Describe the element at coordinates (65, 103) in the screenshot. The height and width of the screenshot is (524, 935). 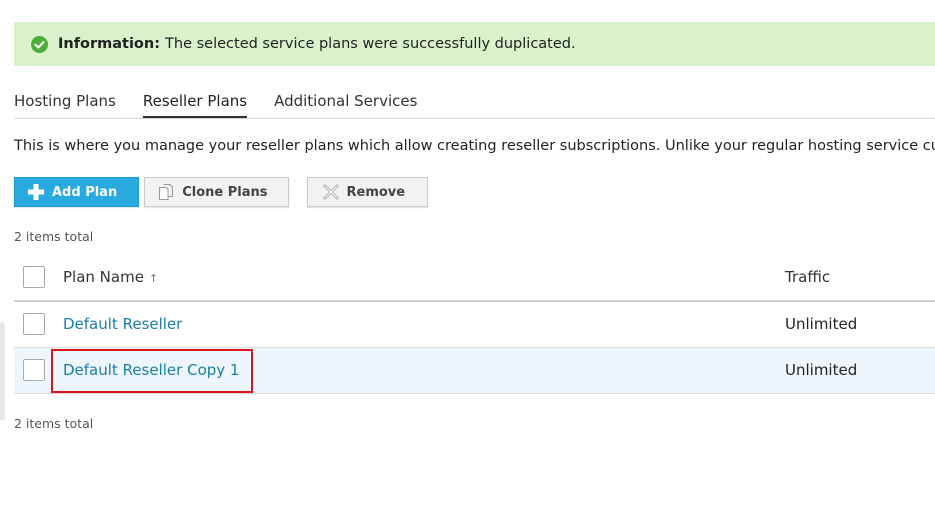
I see `tab-hosting-plans: Hosting Plans` at that location.